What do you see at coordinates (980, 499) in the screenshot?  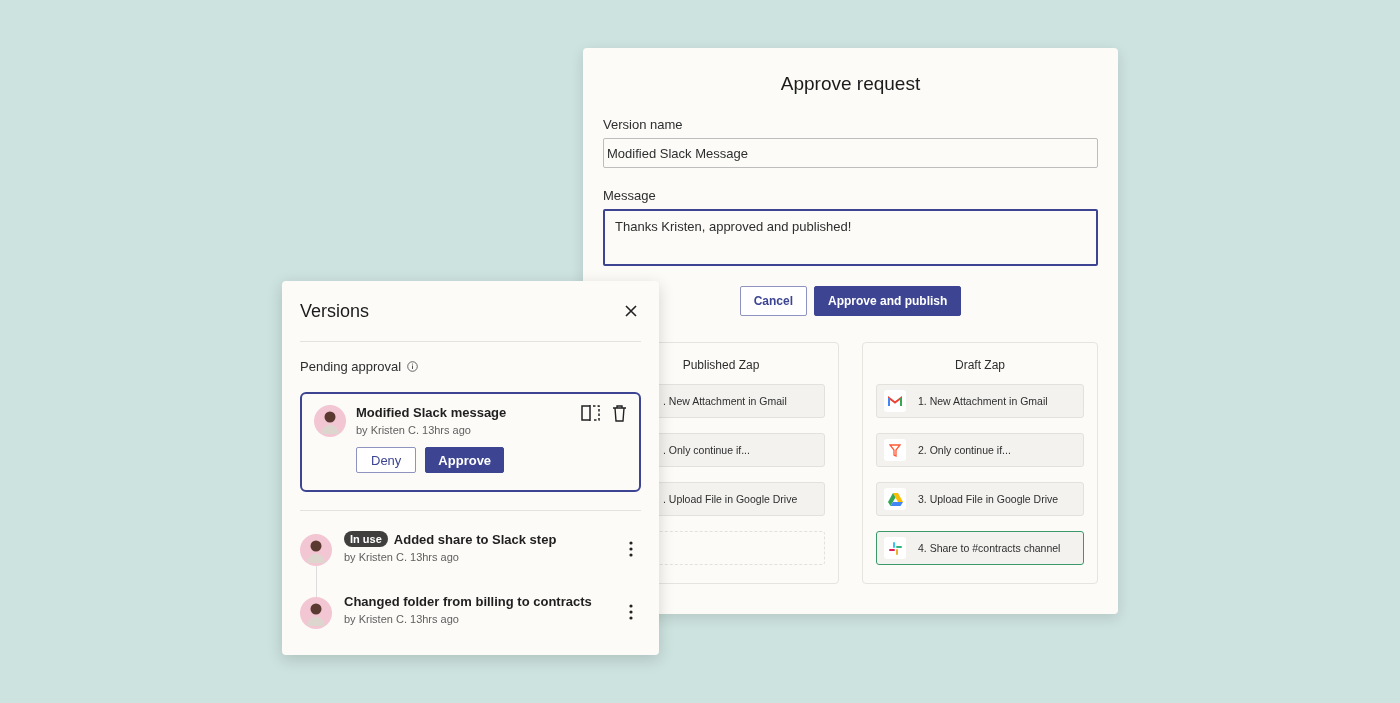 I see `step-card: 3. Upload File in Google Drive` at bounding box center [980, 499].